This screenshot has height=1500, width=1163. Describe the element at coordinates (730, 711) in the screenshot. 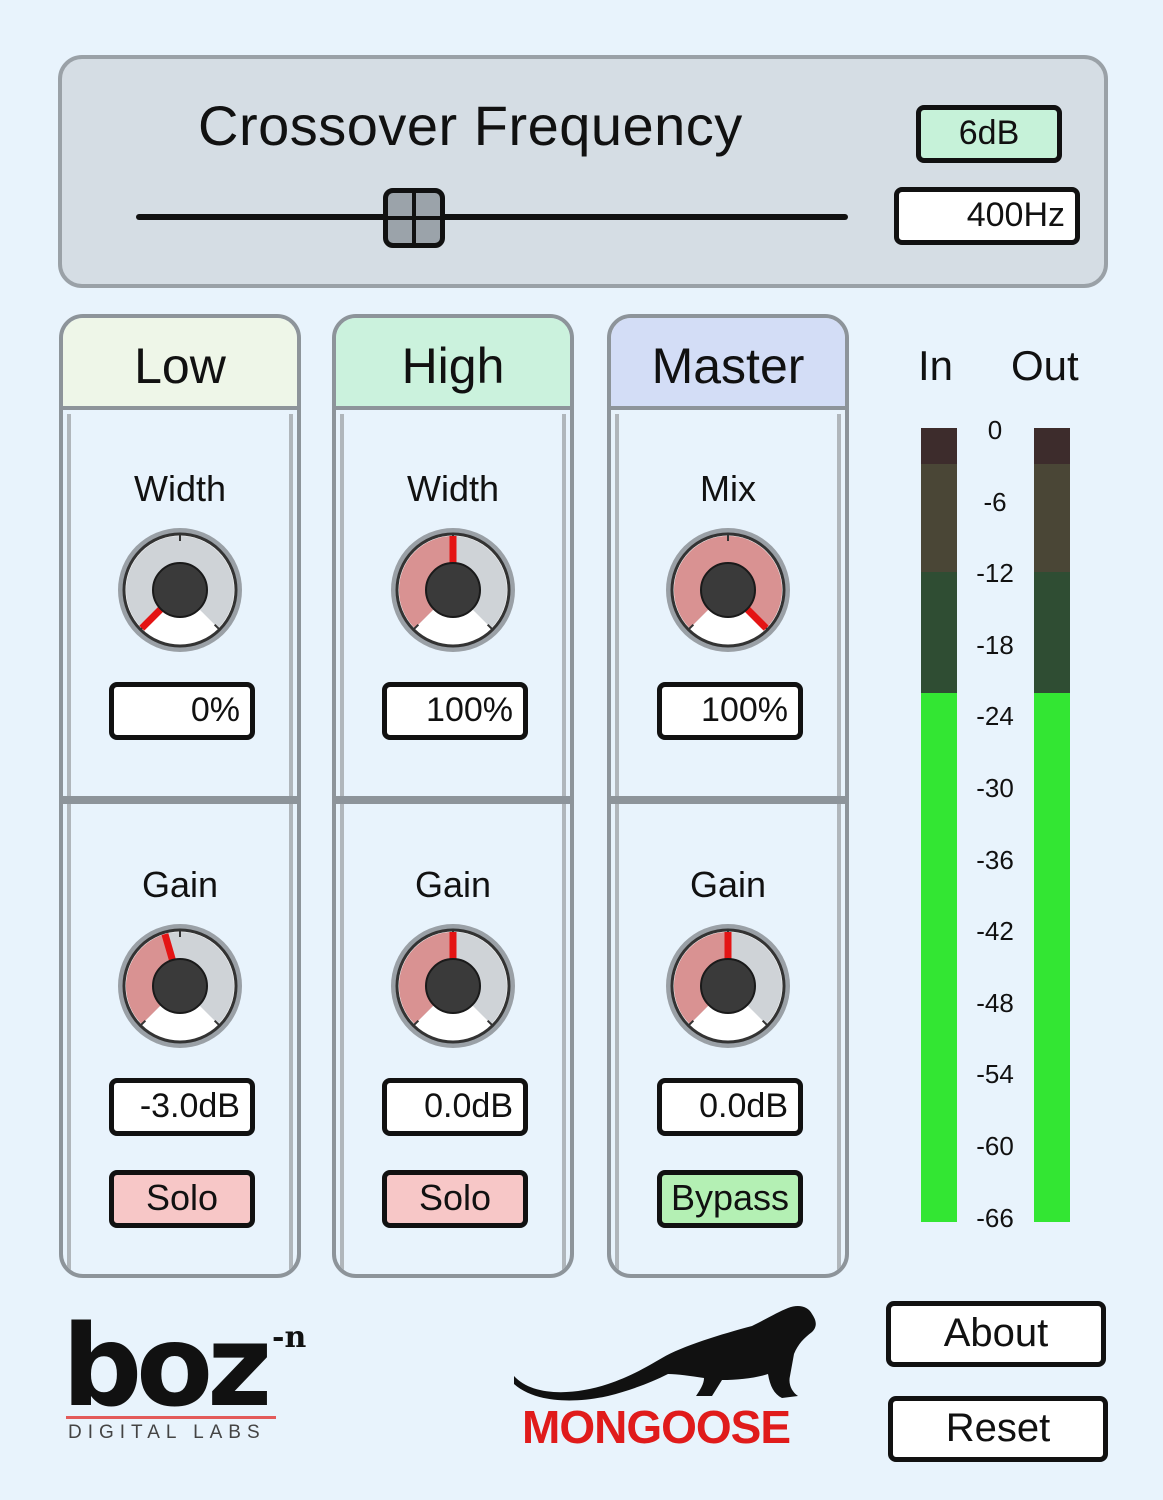

I see `mix-value-field: 100%` at that location.